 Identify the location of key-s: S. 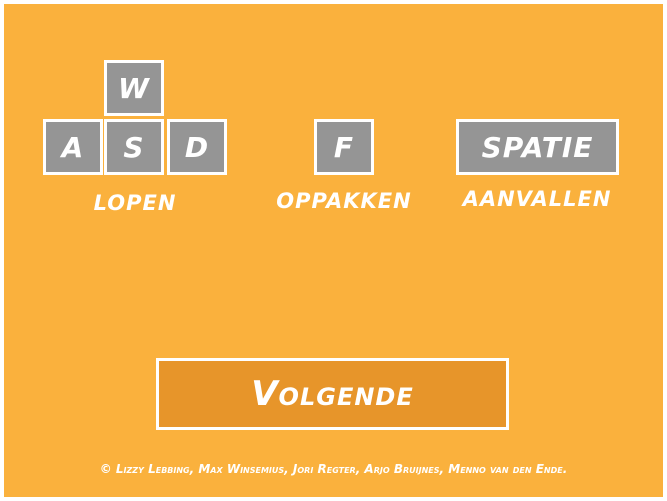
(134, 147).